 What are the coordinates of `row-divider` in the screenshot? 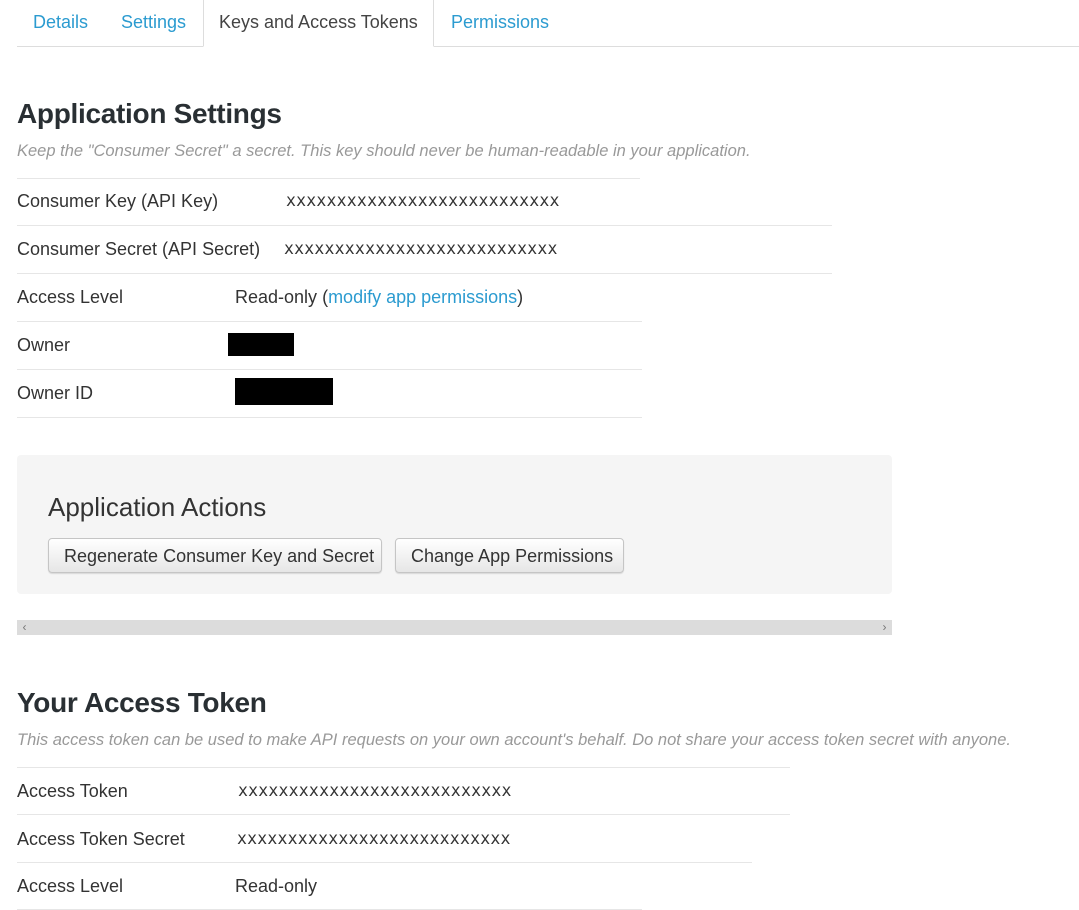 It's located at (329, 417).